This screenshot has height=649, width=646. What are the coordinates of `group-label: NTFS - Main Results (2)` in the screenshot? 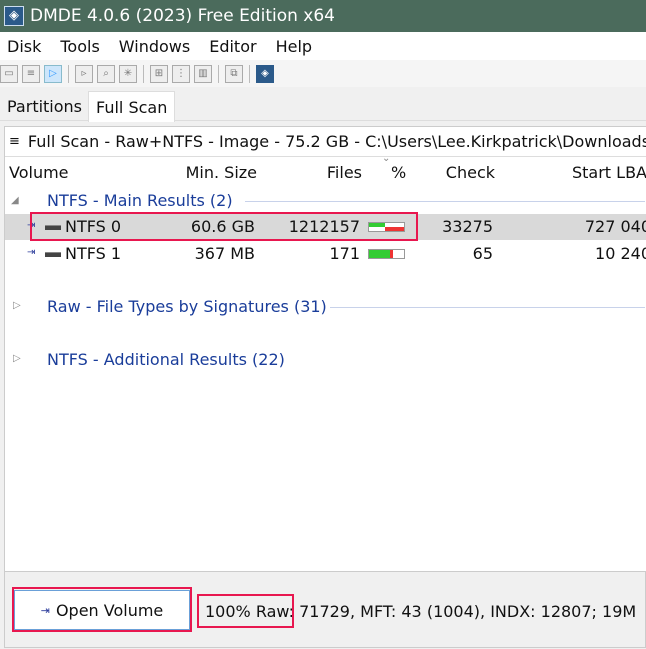 It's located at (140, 200).